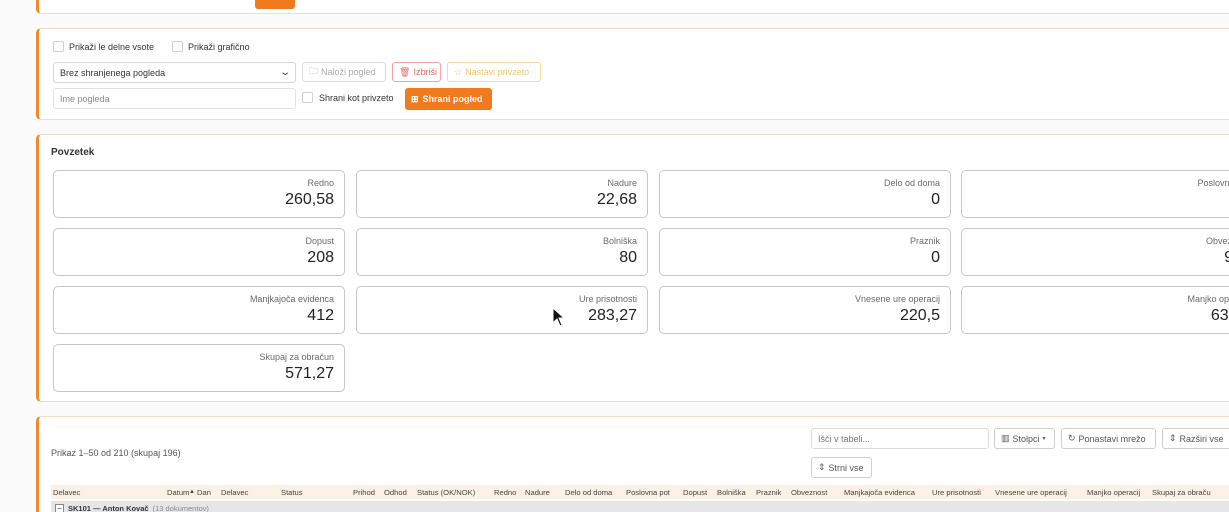 Image resolution: width=1229 pixels, height=512 pixels. What do you see at coordinates (805, 310) in the screenshot?
I see `summary-tile: Vnesene ure operacij 220,5` at bounding box center [805, 310].